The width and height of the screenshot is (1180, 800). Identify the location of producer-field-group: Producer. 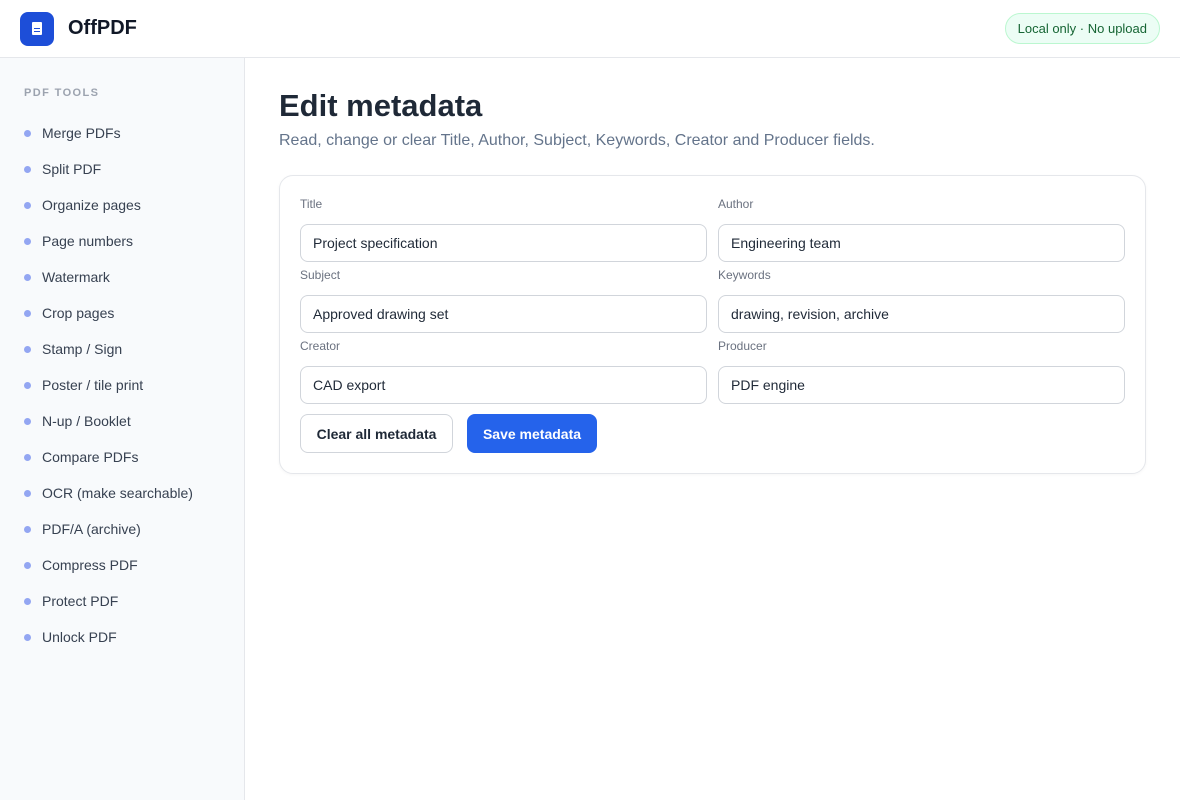
(921, 371).